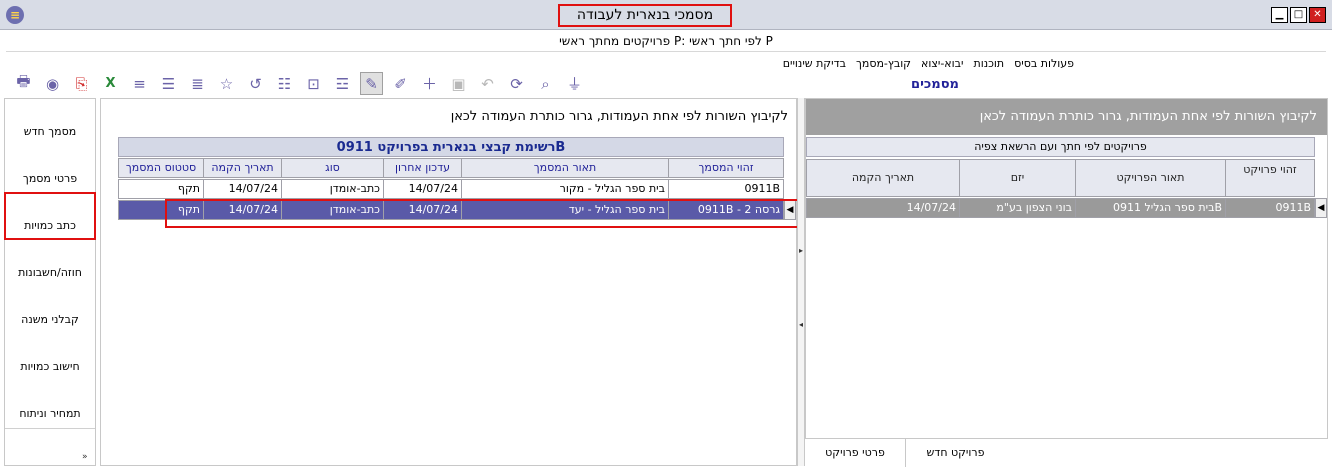 This screenshot has width=1332, height=469. What do you see at coordinates (1150, 208) in the screenshot?
I see `table-row-cell: בית ספר הגליל 0911B` at bounding box center [1150, 208].